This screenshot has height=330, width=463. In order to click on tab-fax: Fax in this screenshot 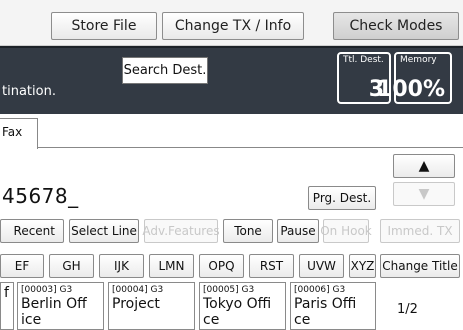, I will do `click(19, 133)`.